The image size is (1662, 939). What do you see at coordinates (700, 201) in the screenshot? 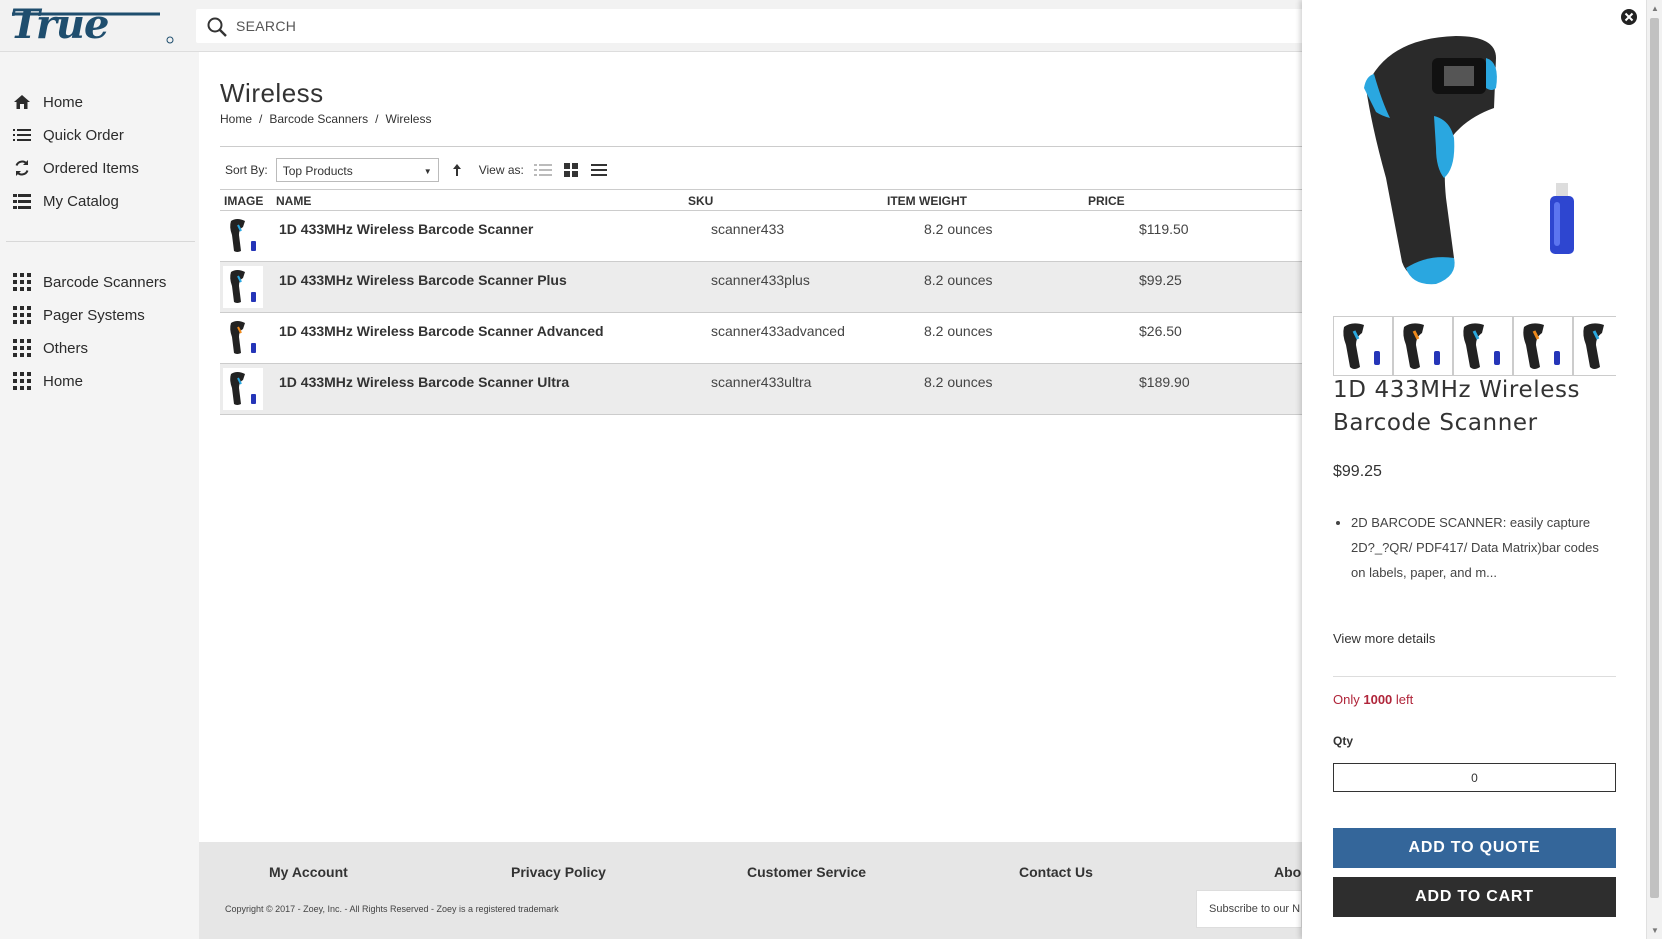
I see `column-header-sku: SKU` at bounding box center [700, 201].